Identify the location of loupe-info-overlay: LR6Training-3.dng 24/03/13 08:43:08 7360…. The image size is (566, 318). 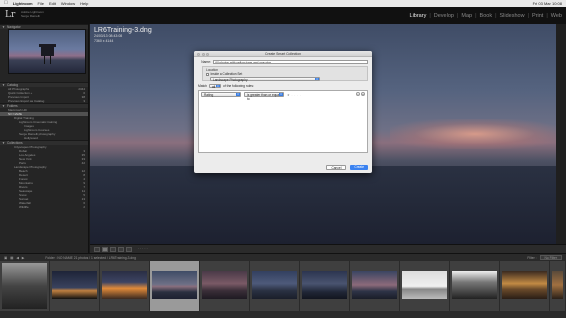
(123, 35).